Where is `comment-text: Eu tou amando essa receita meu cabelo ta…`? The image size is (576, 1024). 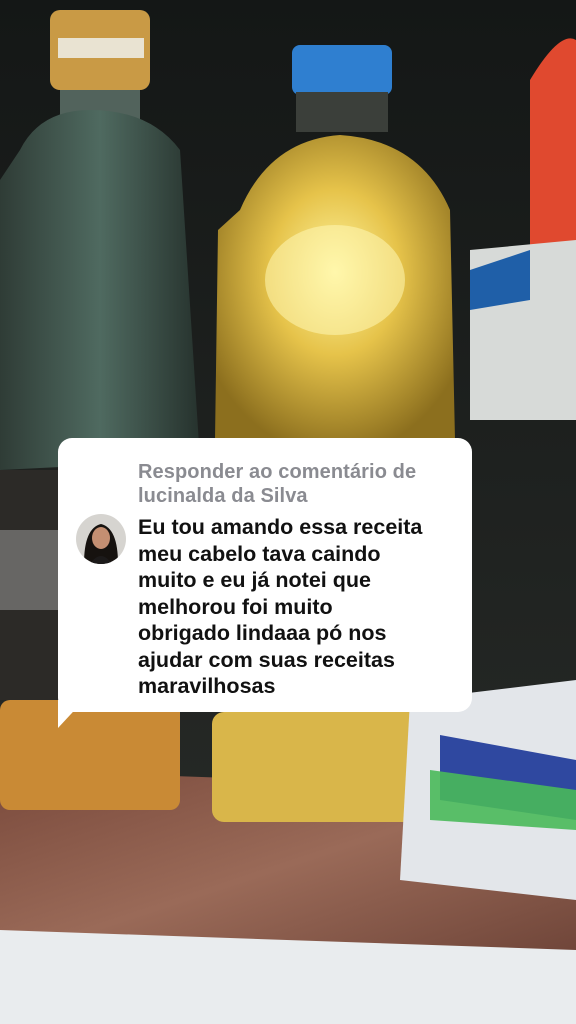 comment-text: Eu tou amando essa receita meu cabelo ta… is located at coordinates (280, 607).